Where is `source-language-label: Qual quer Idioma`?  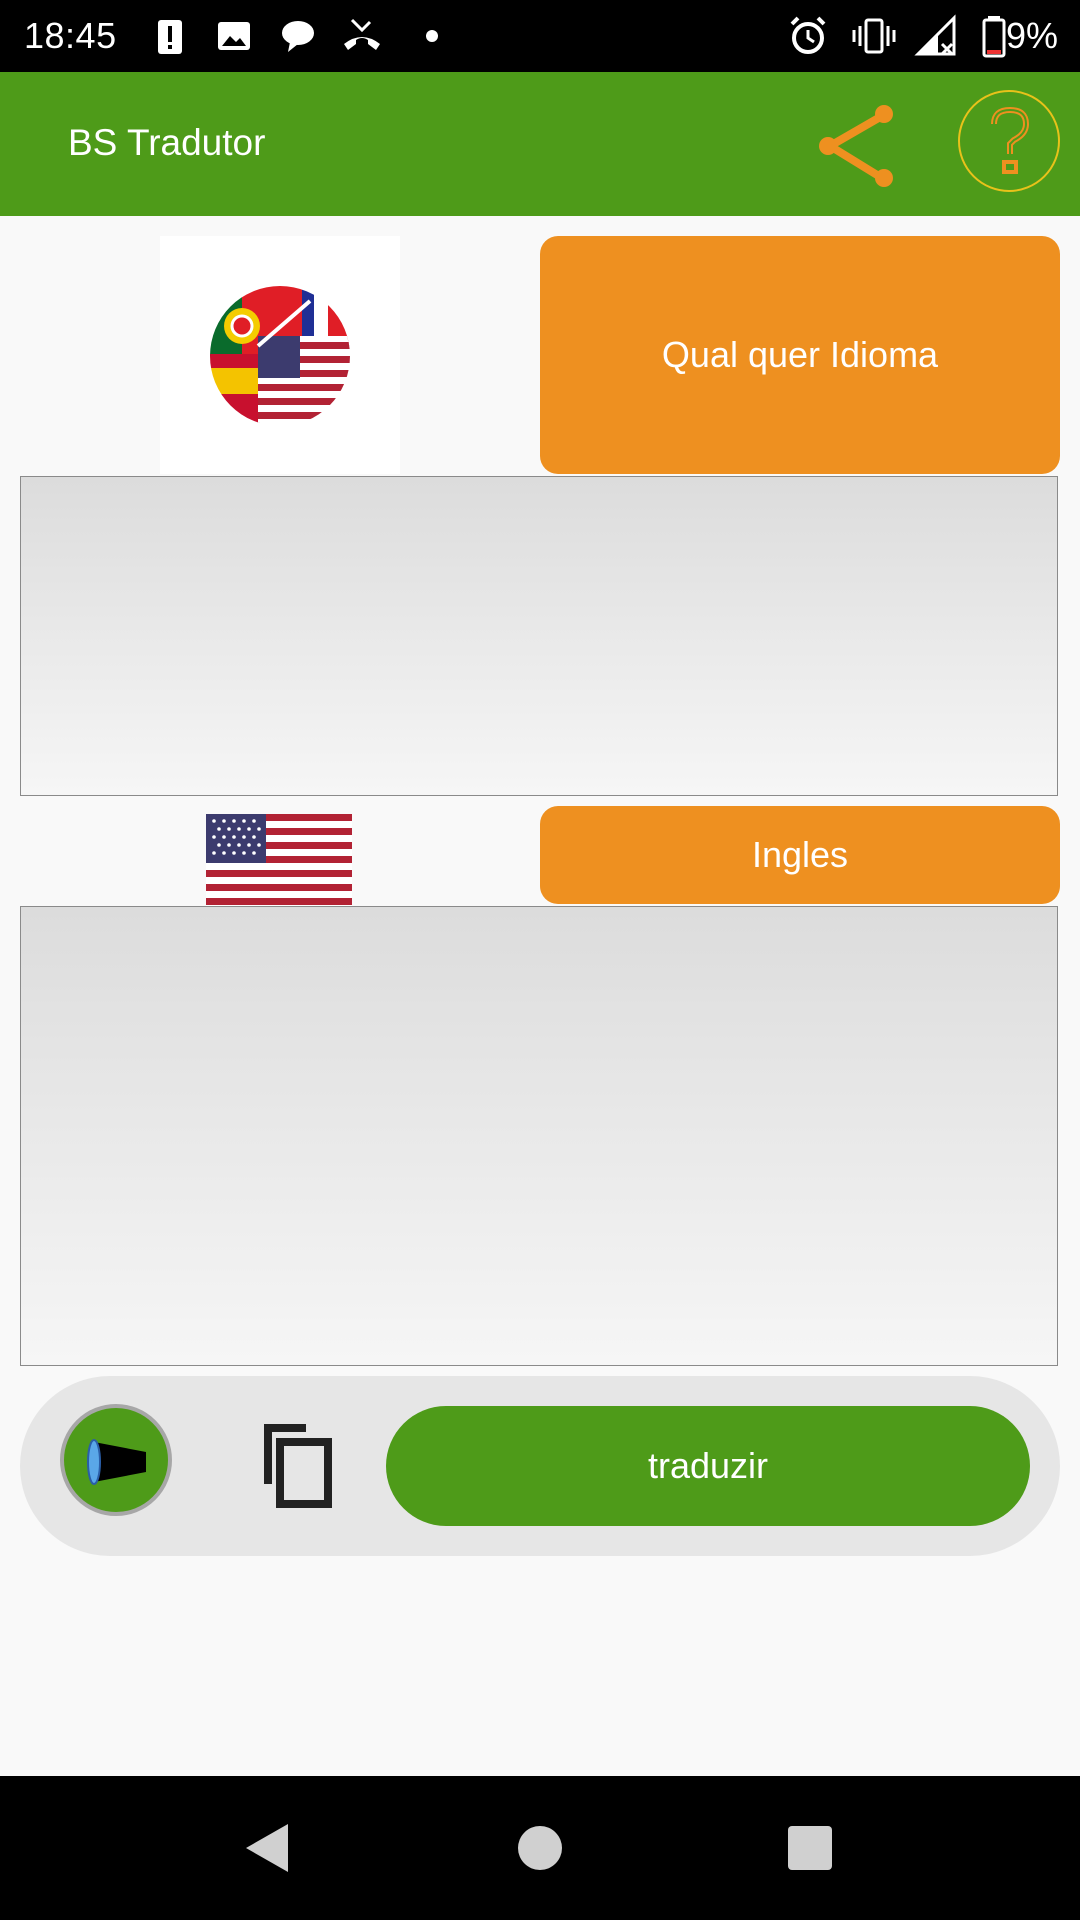 source-language-label: Qual quer Idioma is located at coordinates (800, 354).